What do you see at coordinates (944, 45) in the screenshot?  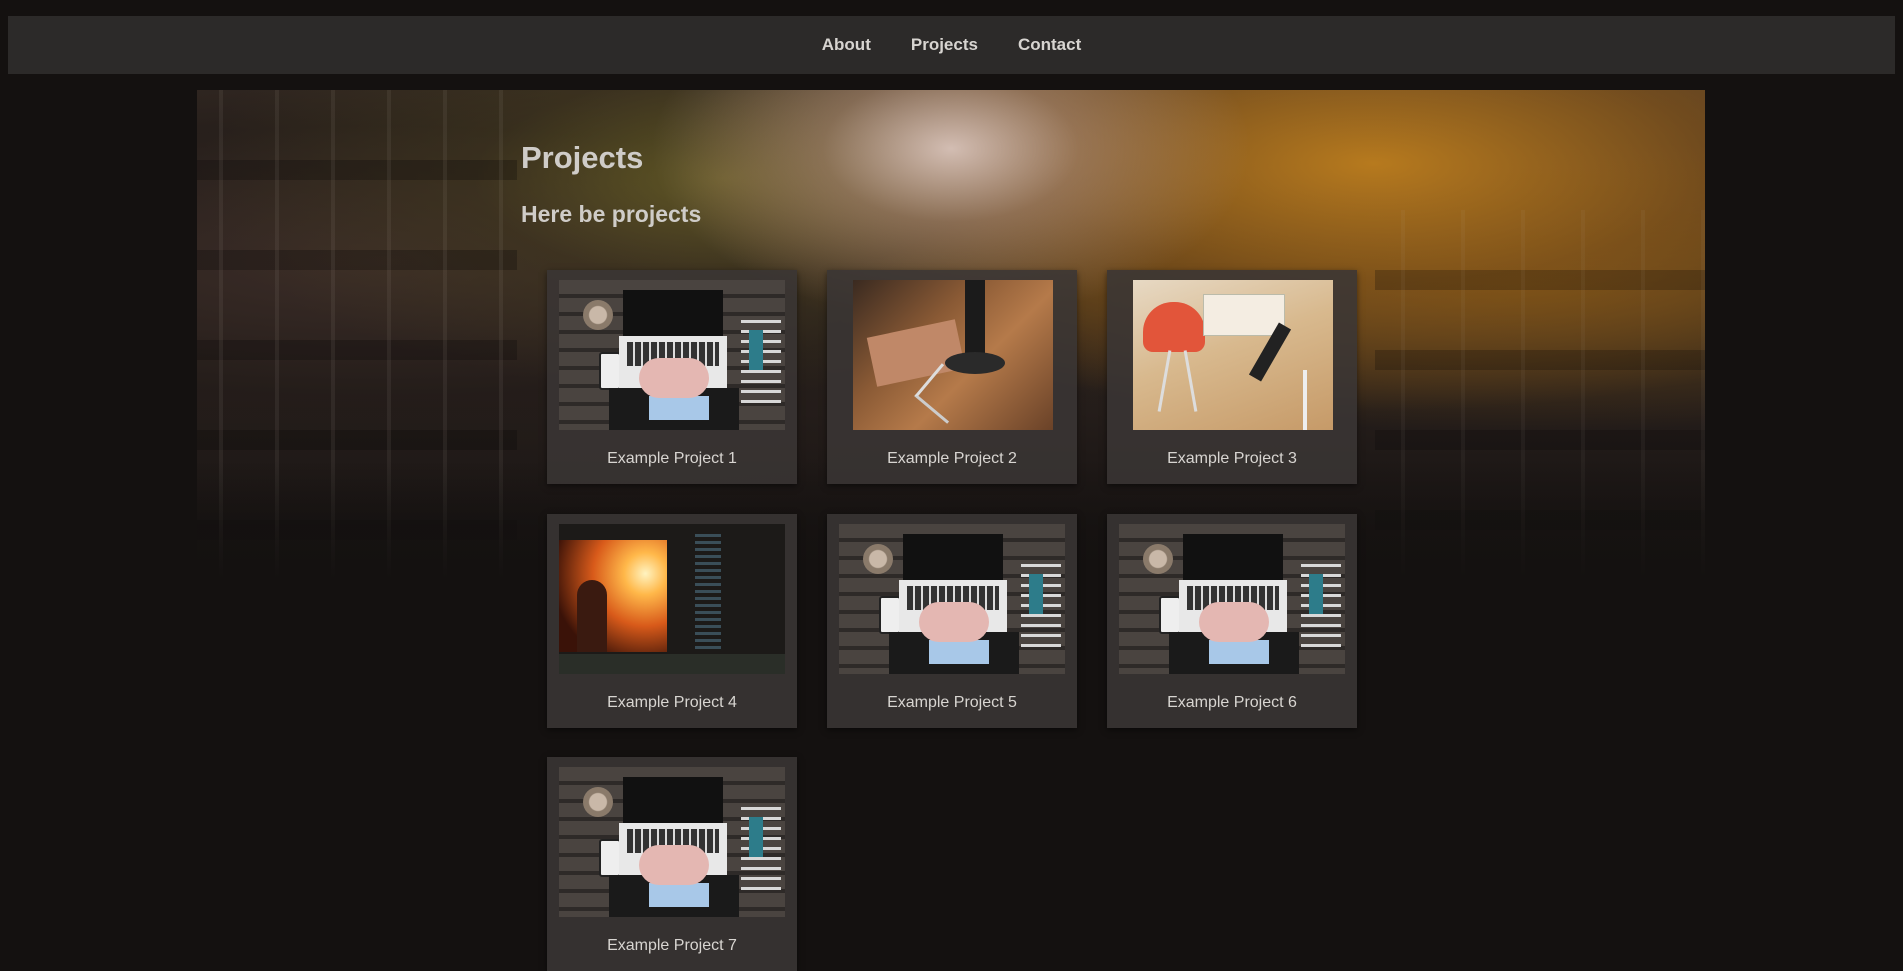 I see `nav-link-projects: Projects` at bounding box center [944, 45].